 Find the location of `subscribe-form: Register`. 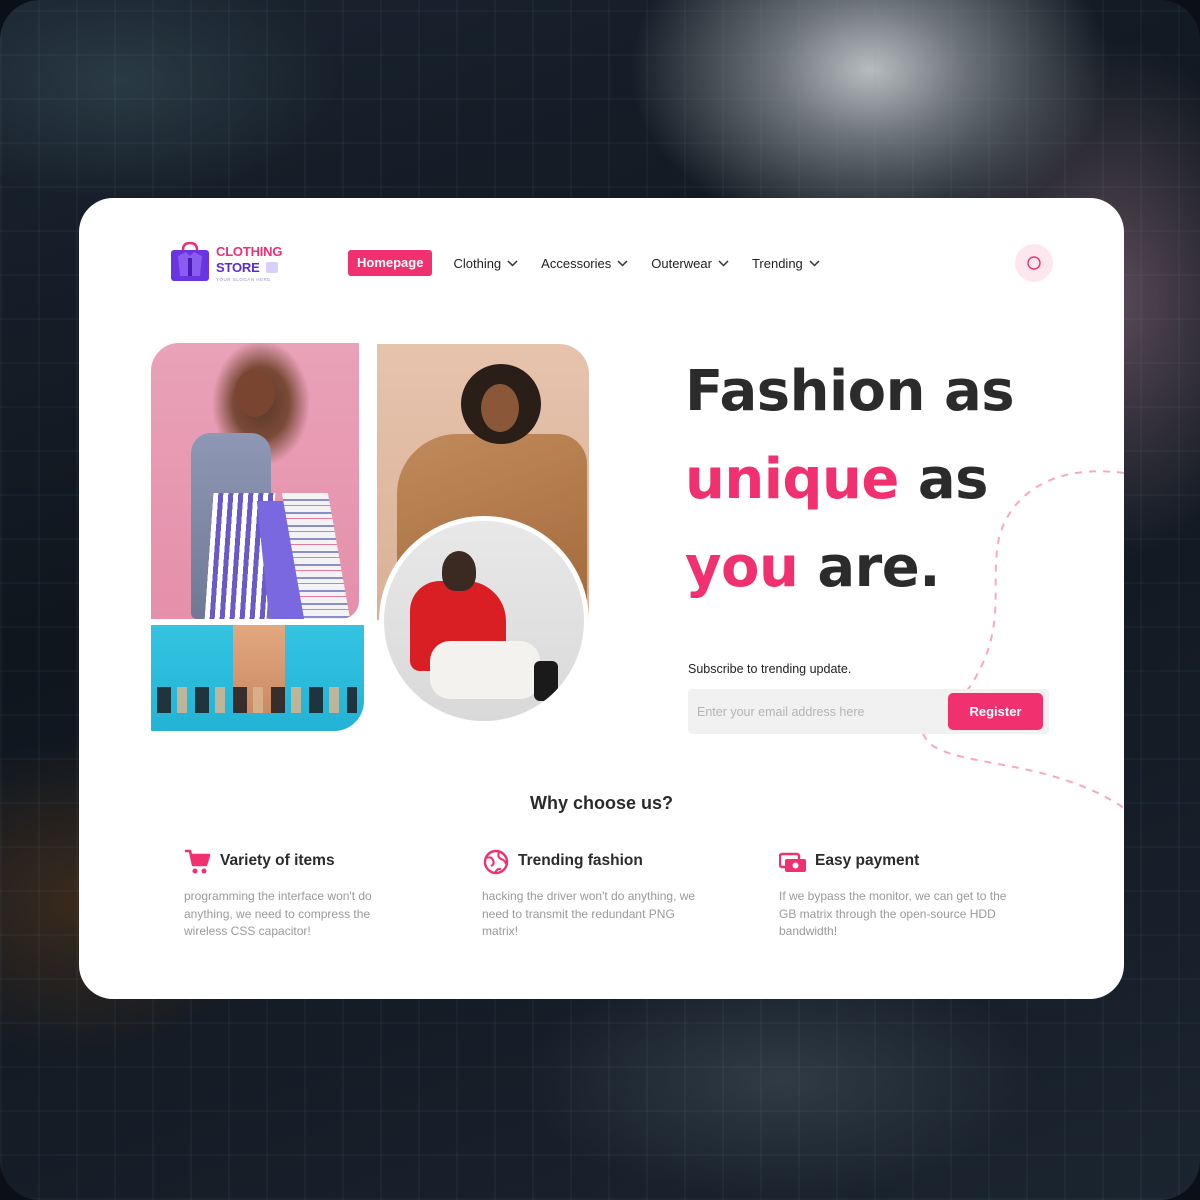

subscribe-form: Register is located at coordinates (868, 711).